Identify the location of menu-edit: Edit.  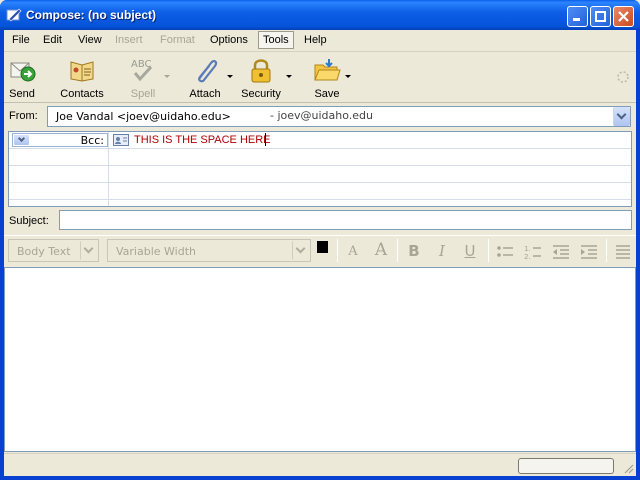
(52, 40).